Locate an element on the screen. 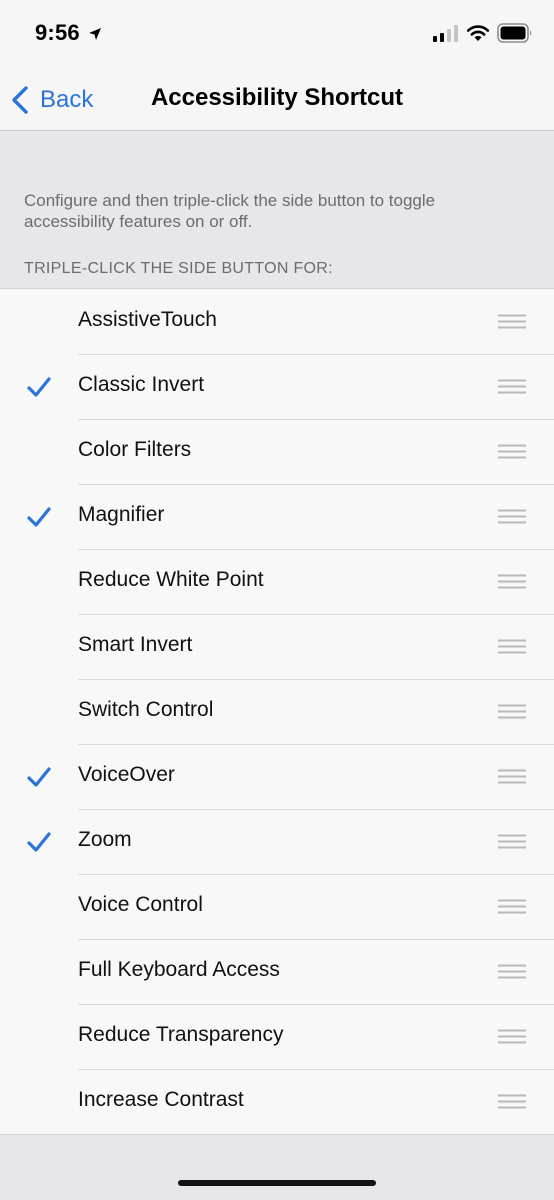  status-time: 9:56 is located at coordinates (57, 32).